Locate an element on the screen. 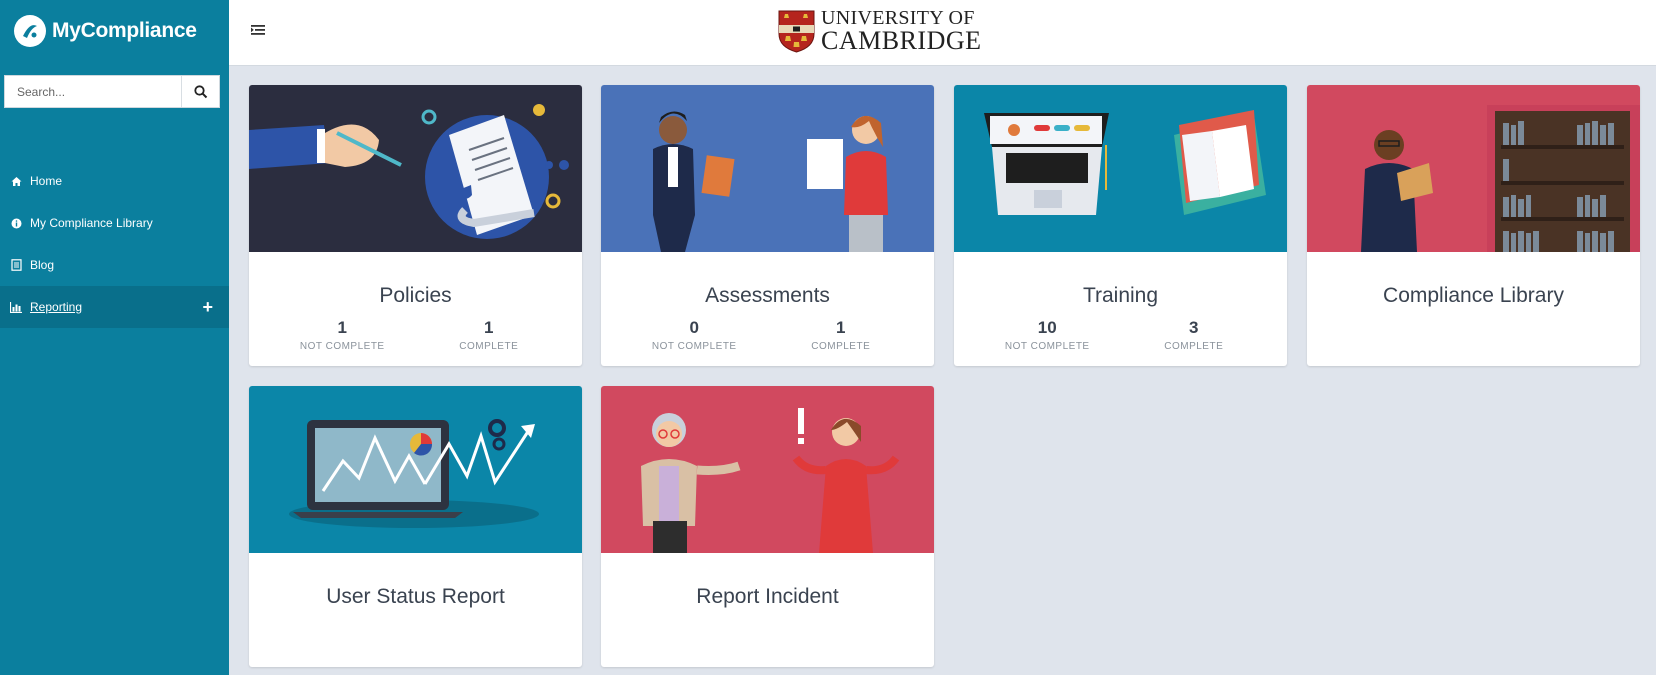 The height and width of the screenshot is (675, 1656). training-illustration is located at coordinates (1120, 168).